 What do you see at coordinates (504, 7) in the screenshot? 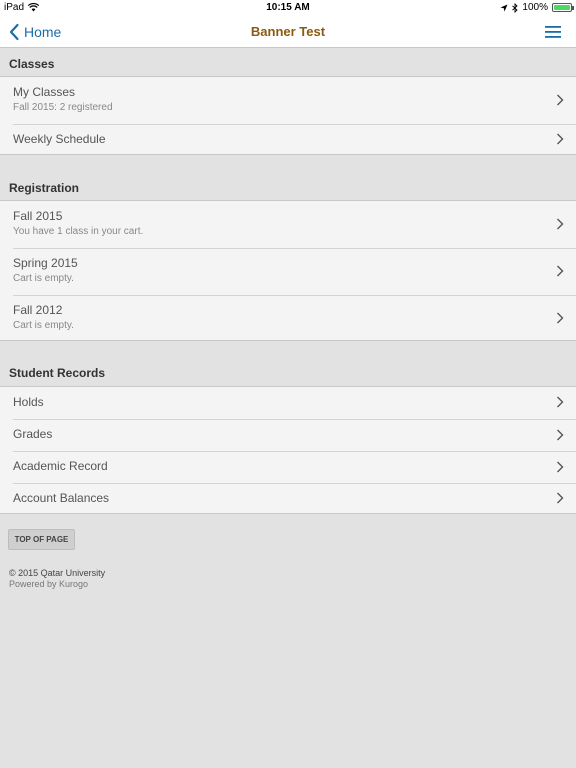
I see `location-arrow-icon` at bounding box center [504, 7].